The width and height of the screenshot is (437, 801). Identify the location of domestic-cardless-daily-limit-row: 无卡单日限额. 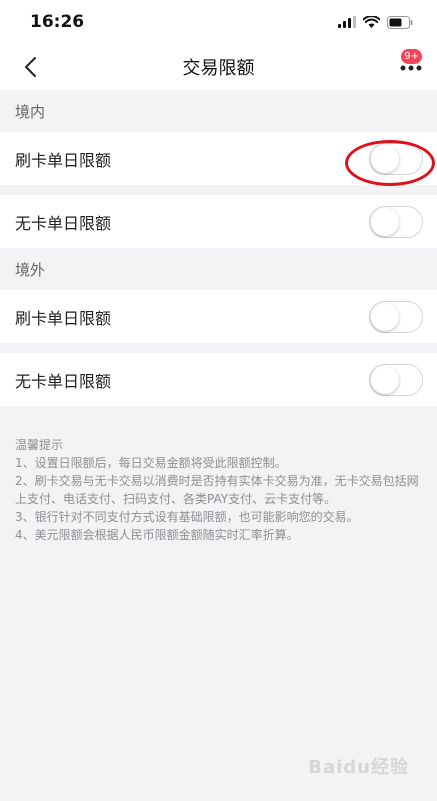
(218, 221).